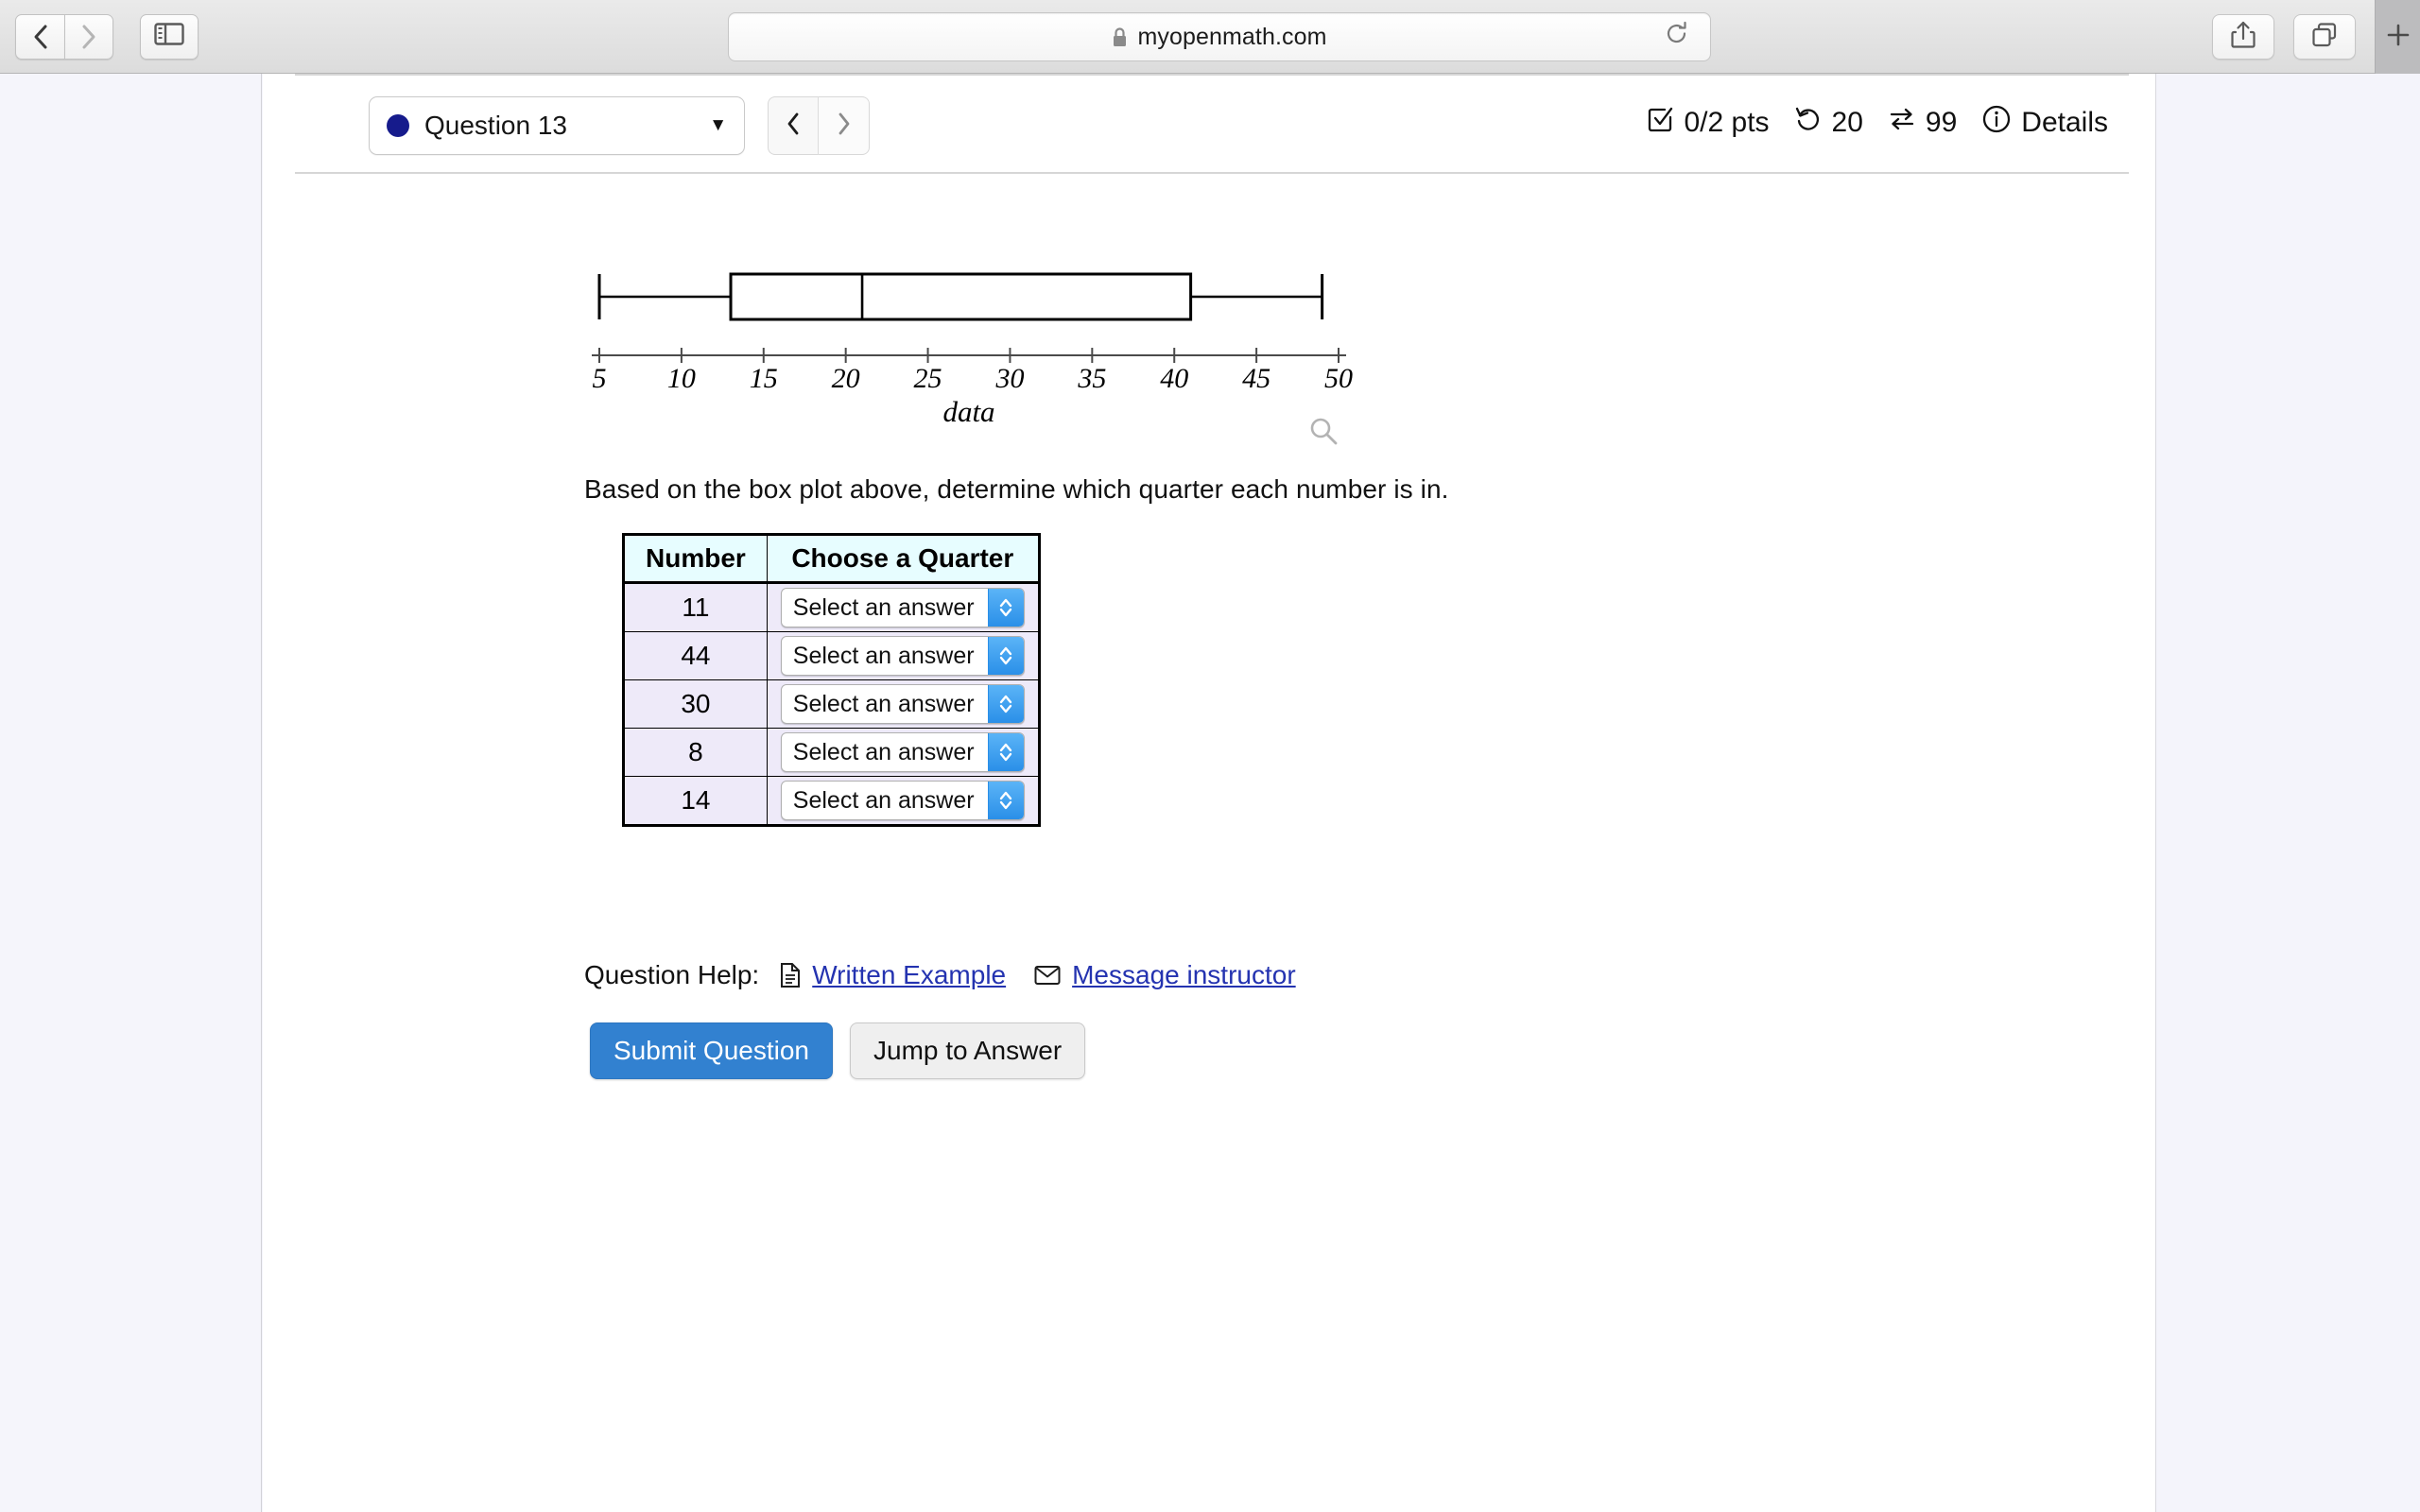  Describe the element at coordinates (1902, 123) in the screenshot. I see `swap-icon` at that location.